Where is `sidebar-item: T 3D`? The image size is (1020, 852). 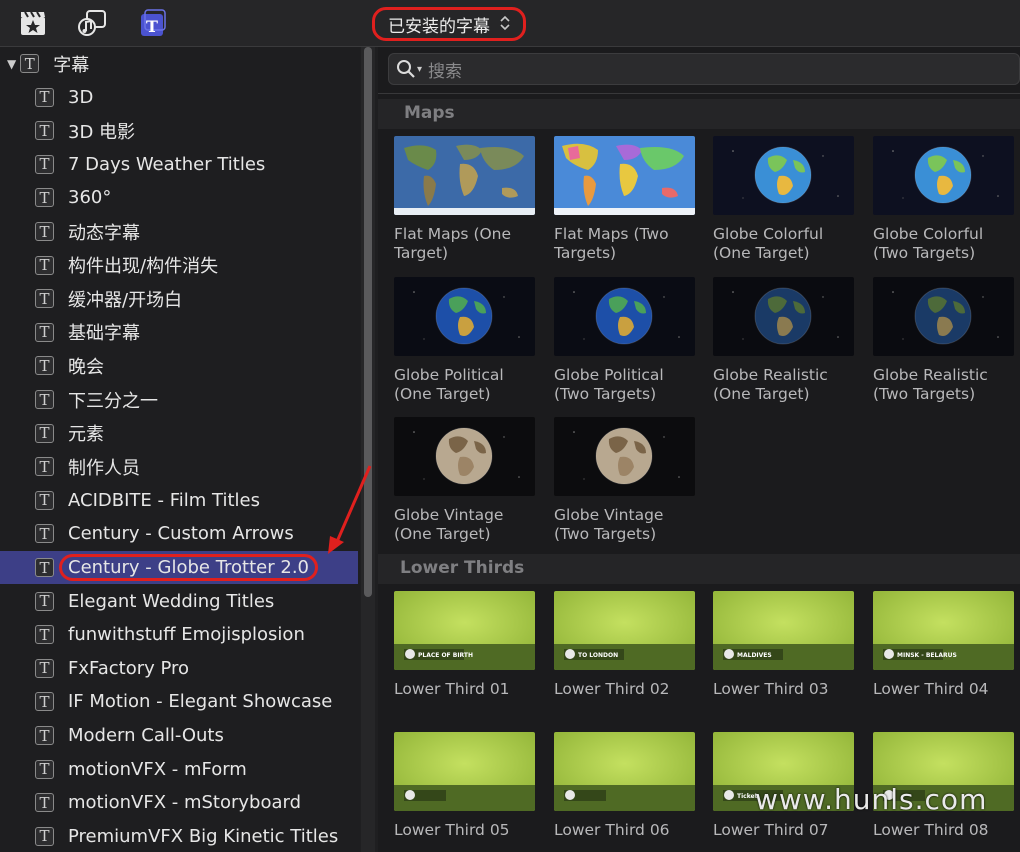
sidebar-item: T 3D is located at coordinates (179, 97).